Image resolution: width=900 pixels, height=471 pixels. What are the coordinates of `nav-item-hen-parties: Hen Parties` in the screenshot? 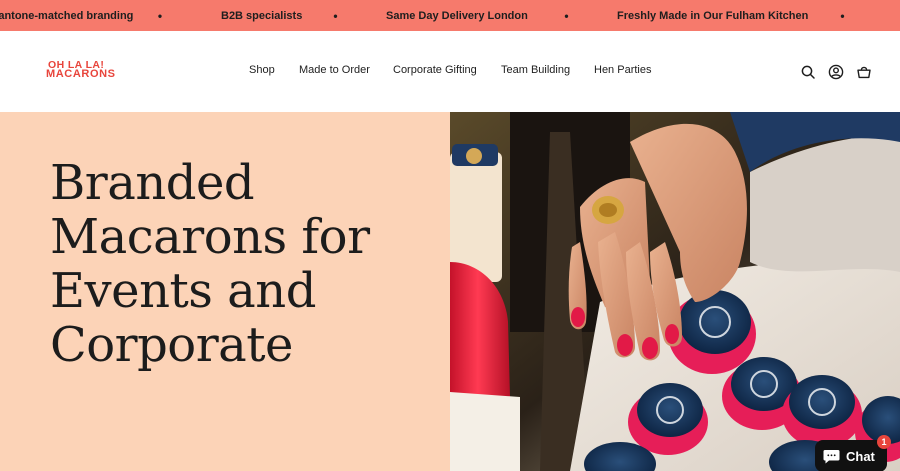 It's located at (629, 70).